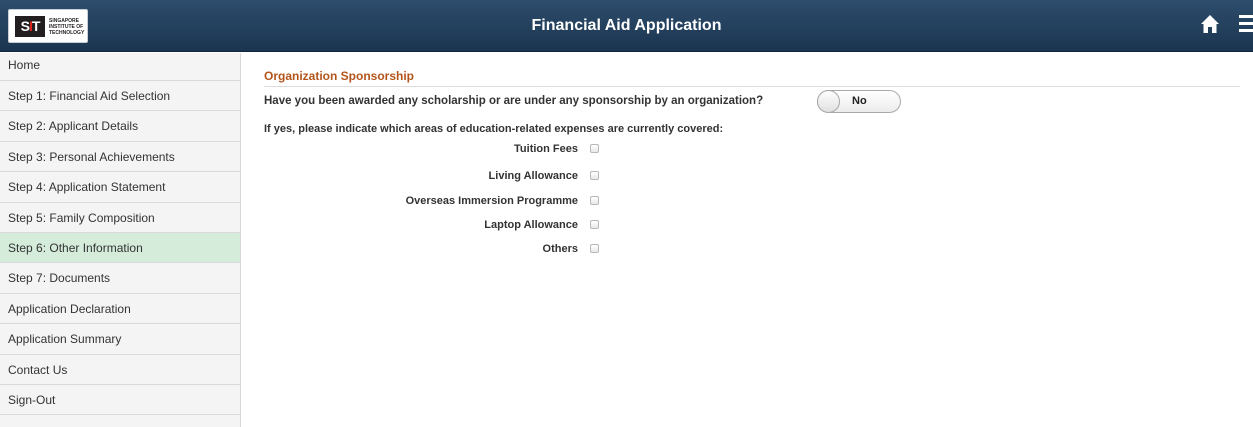  What do you see at coordinates (533, 176) in the screenshot?
I see `option-label: Living Allowance` at bounding box center [533, 176].